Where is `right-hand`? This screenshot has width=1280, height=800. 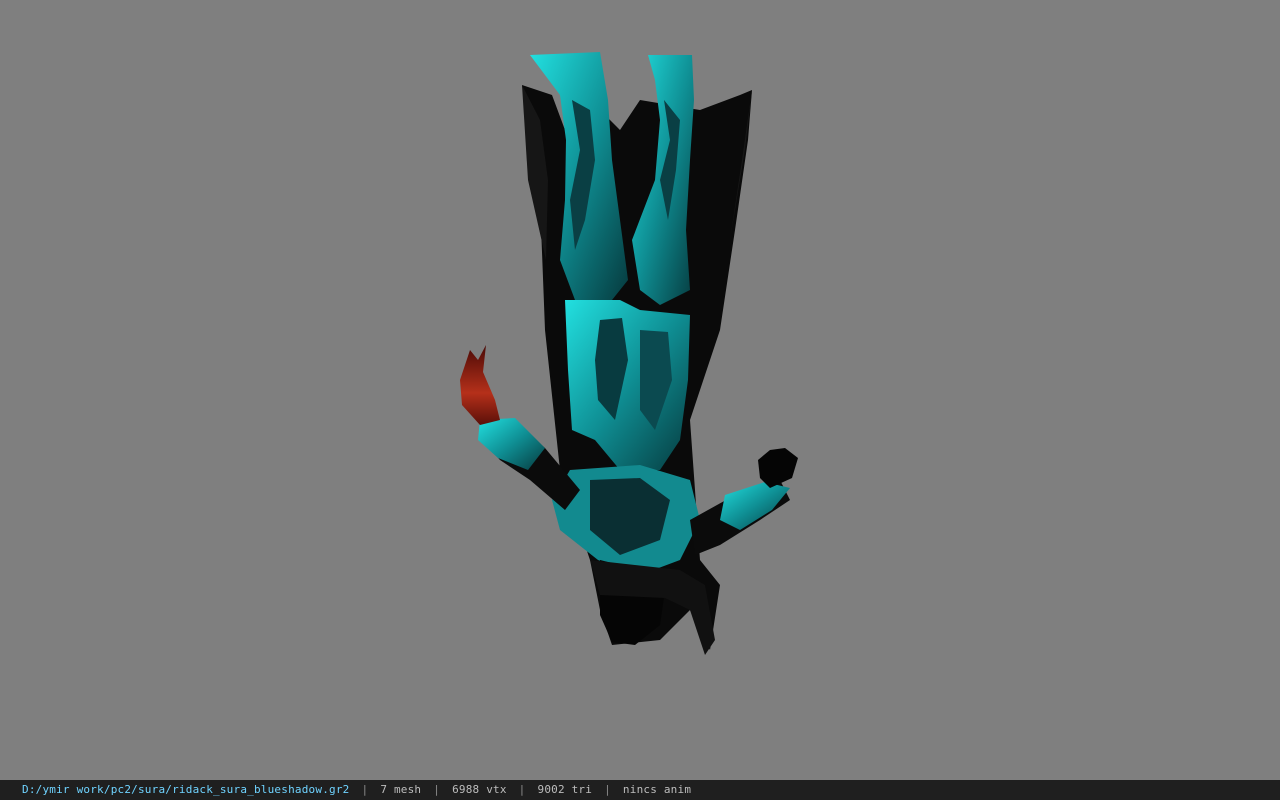
right-hand is located at coordinates (778, 468).